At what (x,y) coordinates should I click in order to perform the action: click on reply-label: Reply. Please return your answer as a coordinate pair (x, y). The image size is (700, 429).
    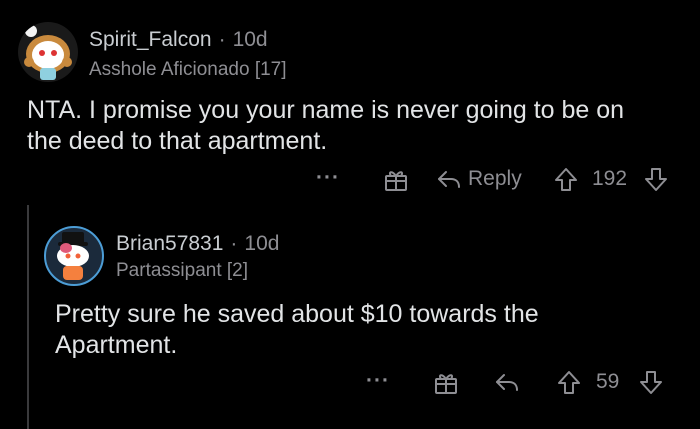
    Looking at the image, I should click on (495, 178).